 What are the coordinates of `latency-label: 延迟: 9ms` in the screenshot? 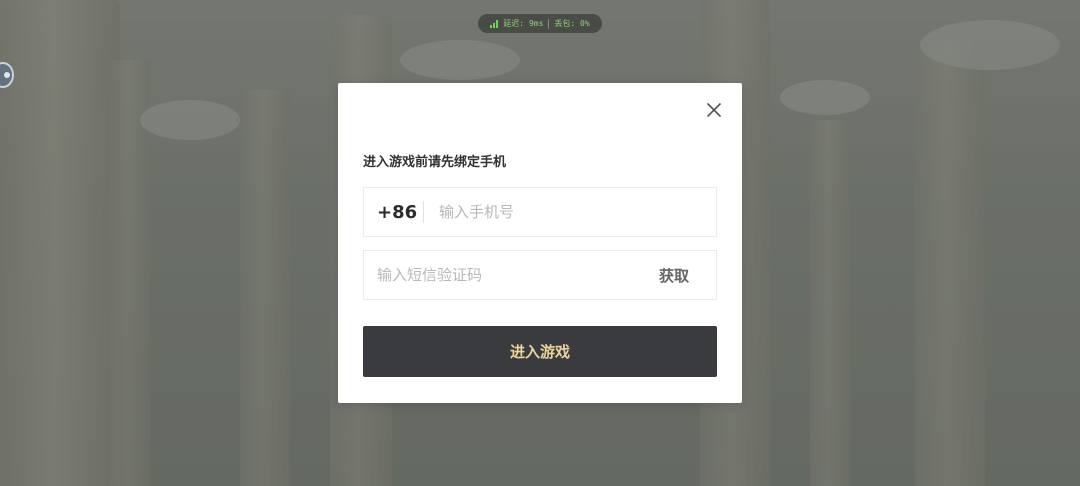 It's located at (523, 23).